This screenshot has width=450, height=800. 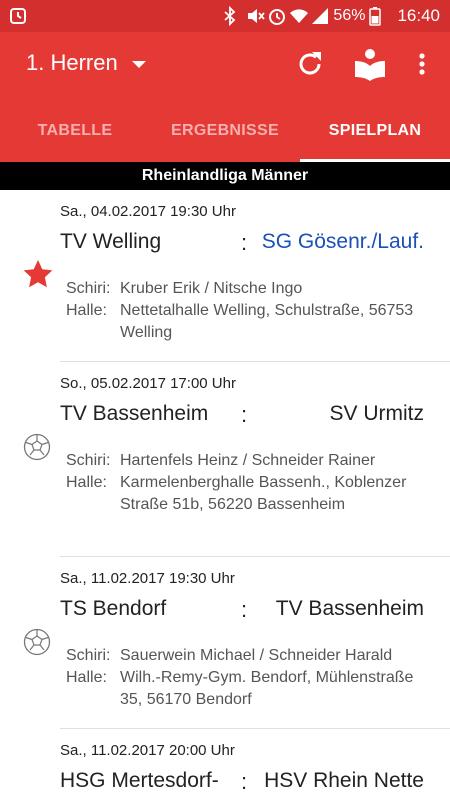 I want to click on mute-icon, so click(x=255, y=16).